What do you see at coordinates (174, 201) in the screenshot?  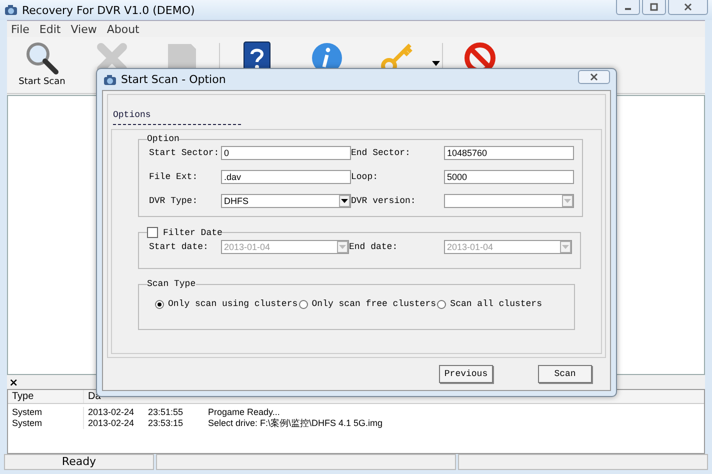 I see `field-label: DVR Type:` at bounding box center [174, 201].